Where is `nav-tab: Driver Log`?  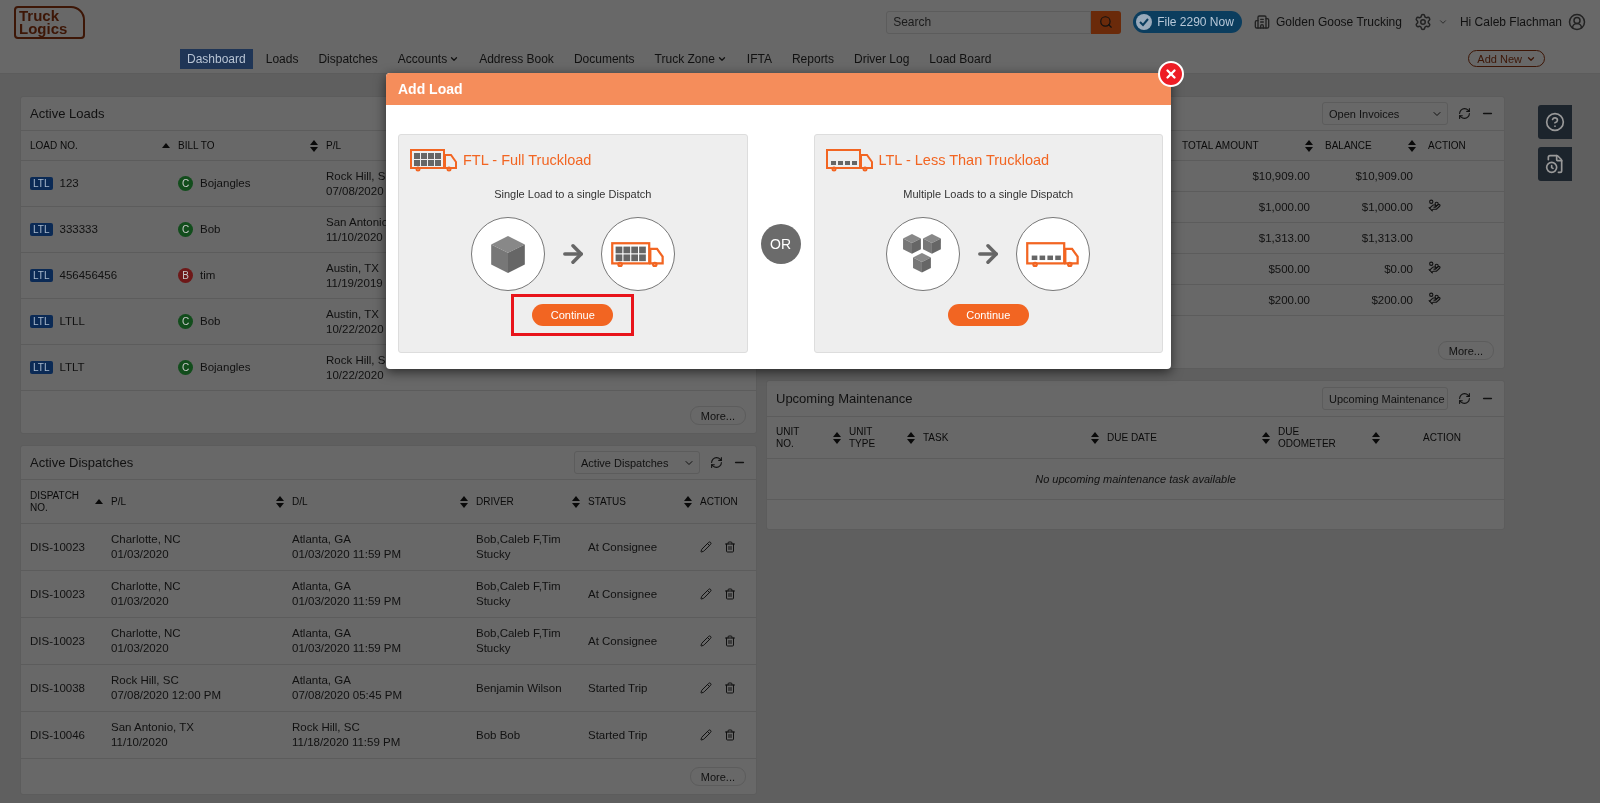 nav-tab: Driver Log is located at coordinates (881, 58).